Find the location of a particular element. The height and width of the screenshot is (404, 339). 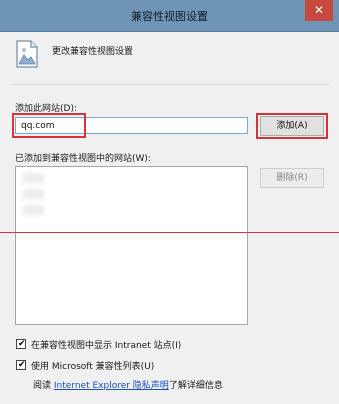

add-site-input is located at coordinates (131, 125).